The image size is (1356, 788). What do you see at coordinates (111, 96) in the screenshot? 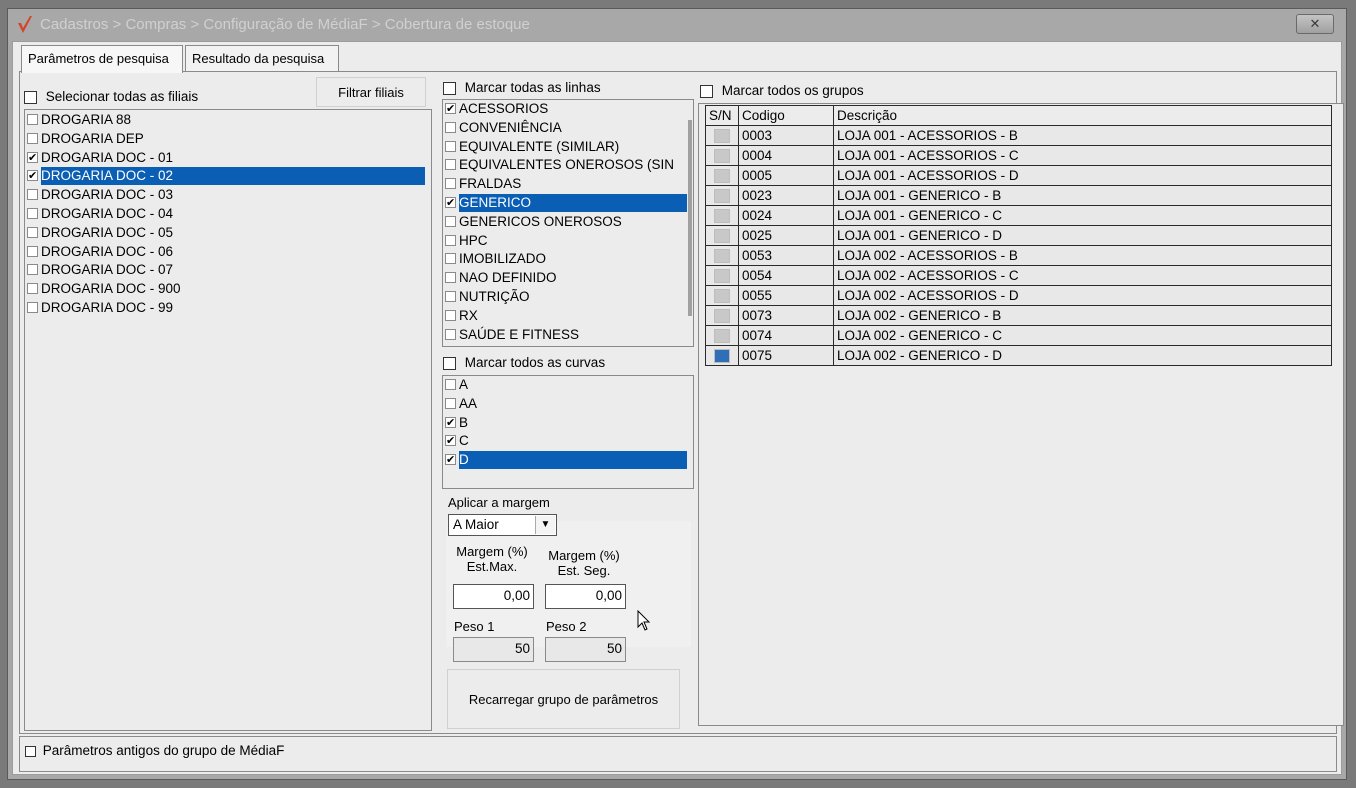
I see `select-all-filiais-row: Selecionar todas as filiais` at bounding box center [111, 96].